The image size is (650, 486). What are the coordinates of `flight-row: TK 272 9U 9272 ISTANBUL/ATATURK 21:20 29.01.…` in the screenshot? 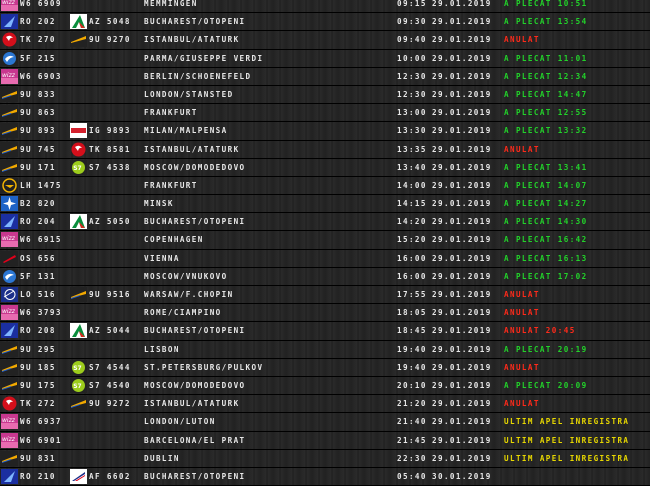 It's located at (325, 404).